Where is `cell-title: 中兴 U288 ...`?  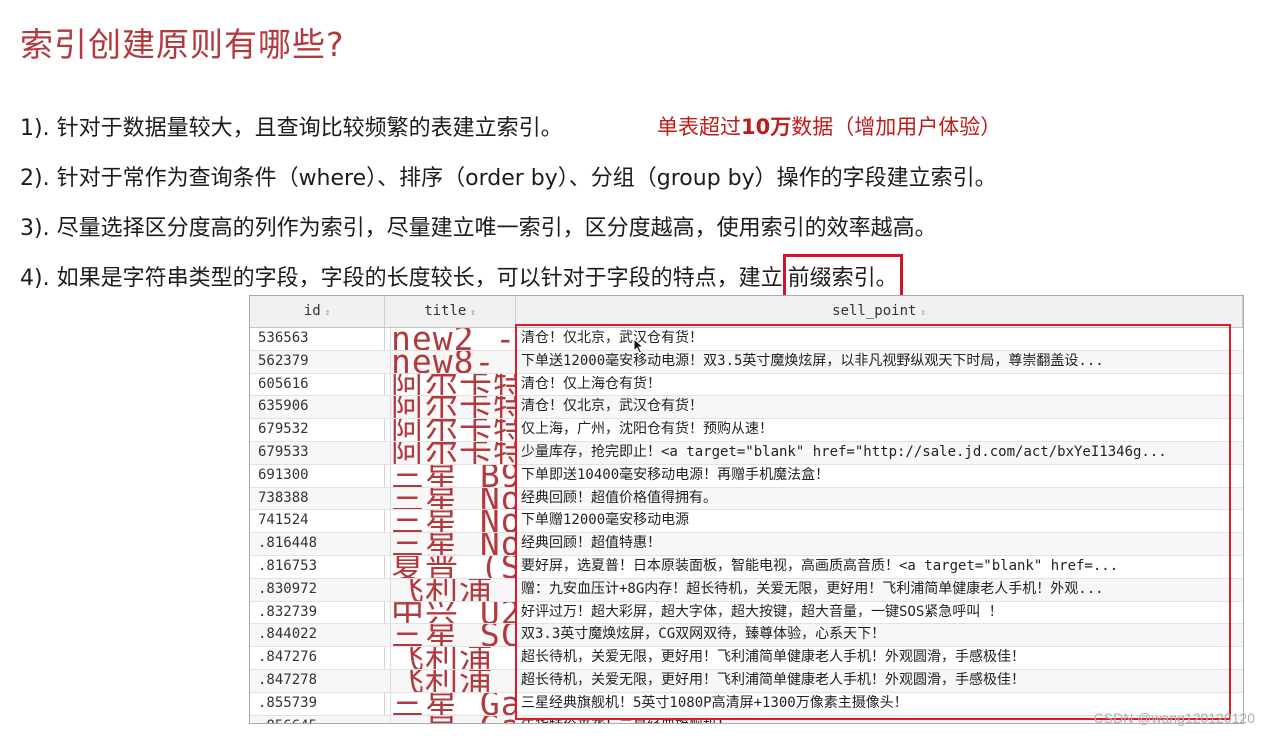
cell-title: 中兴 U288 ... is located at coordinates (452, 612).